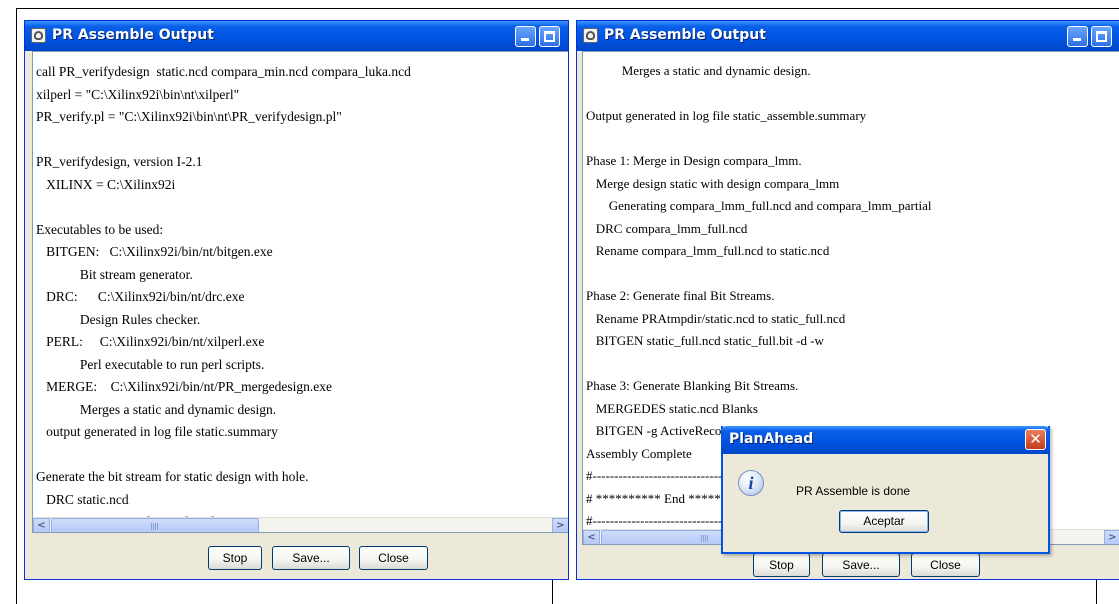 The height and width of the screenshot is (604, 1119). What do you see at coordinates (884, 521) in the screenshot?
I see `aceptar-button: Aceptar` at bounding box center [884, 521].